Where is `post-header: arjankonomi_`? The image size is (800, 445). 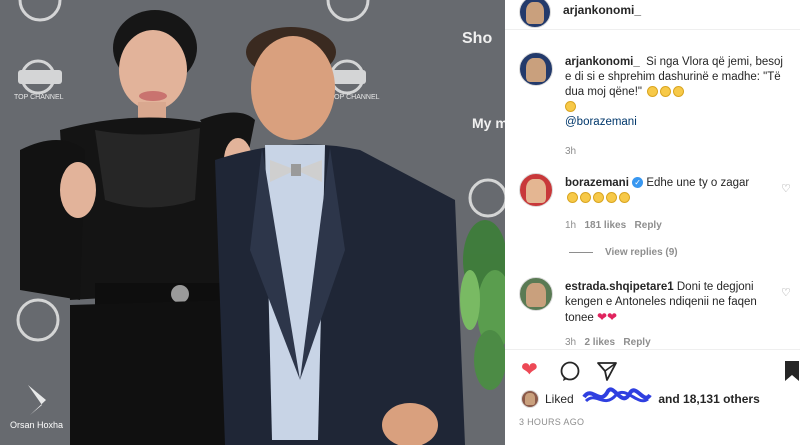 post-header: arjankonomi_ is located at coordinates (652, 15).